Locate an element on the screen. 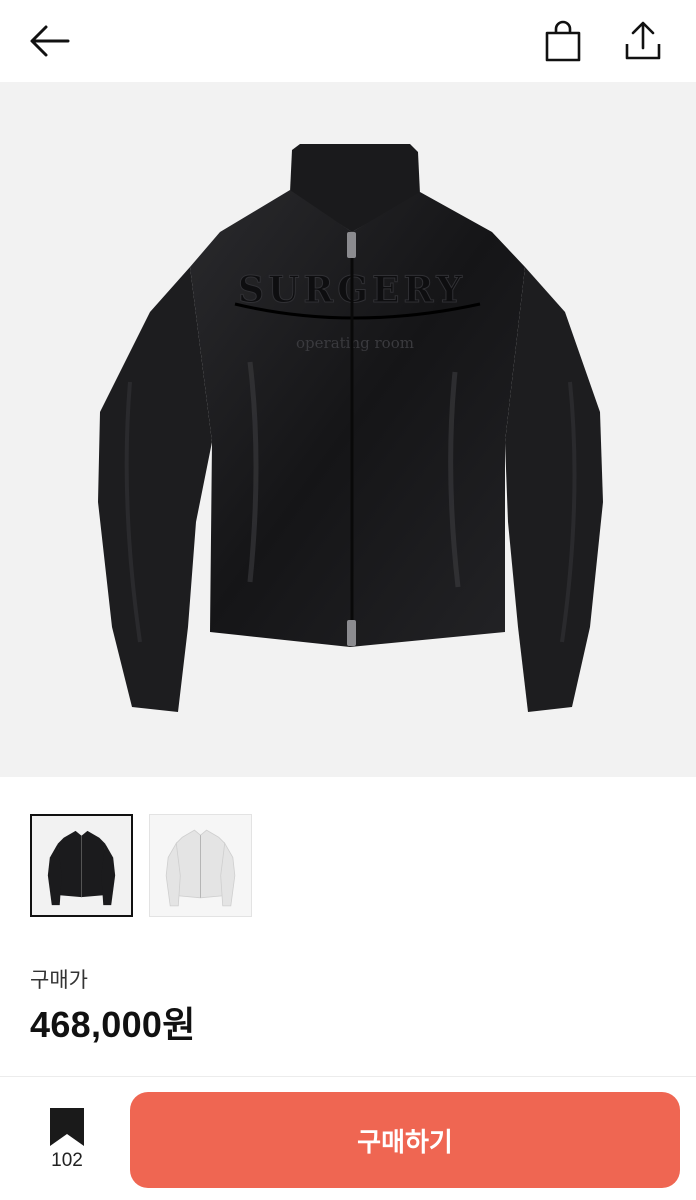 The height and width of the screenshot is (1200, 696). black-jacket-thumbnail-image is located at coordinates (81, 865).